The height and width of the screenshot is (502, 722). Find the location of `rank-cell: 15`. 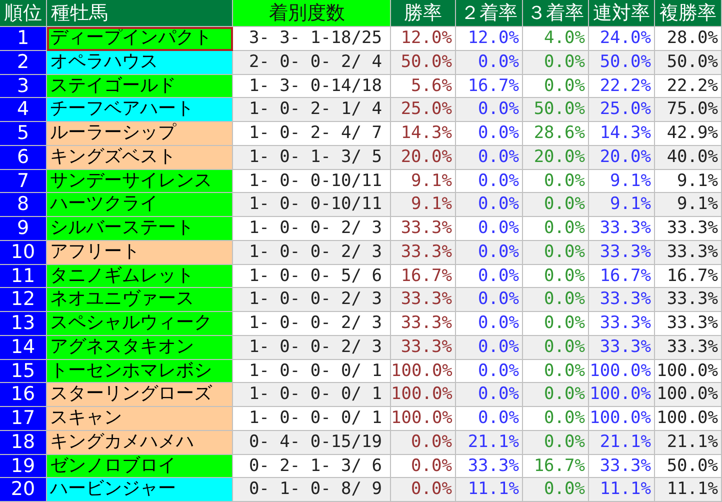

rank-cell: 15 is located at coordinates (23, 372).